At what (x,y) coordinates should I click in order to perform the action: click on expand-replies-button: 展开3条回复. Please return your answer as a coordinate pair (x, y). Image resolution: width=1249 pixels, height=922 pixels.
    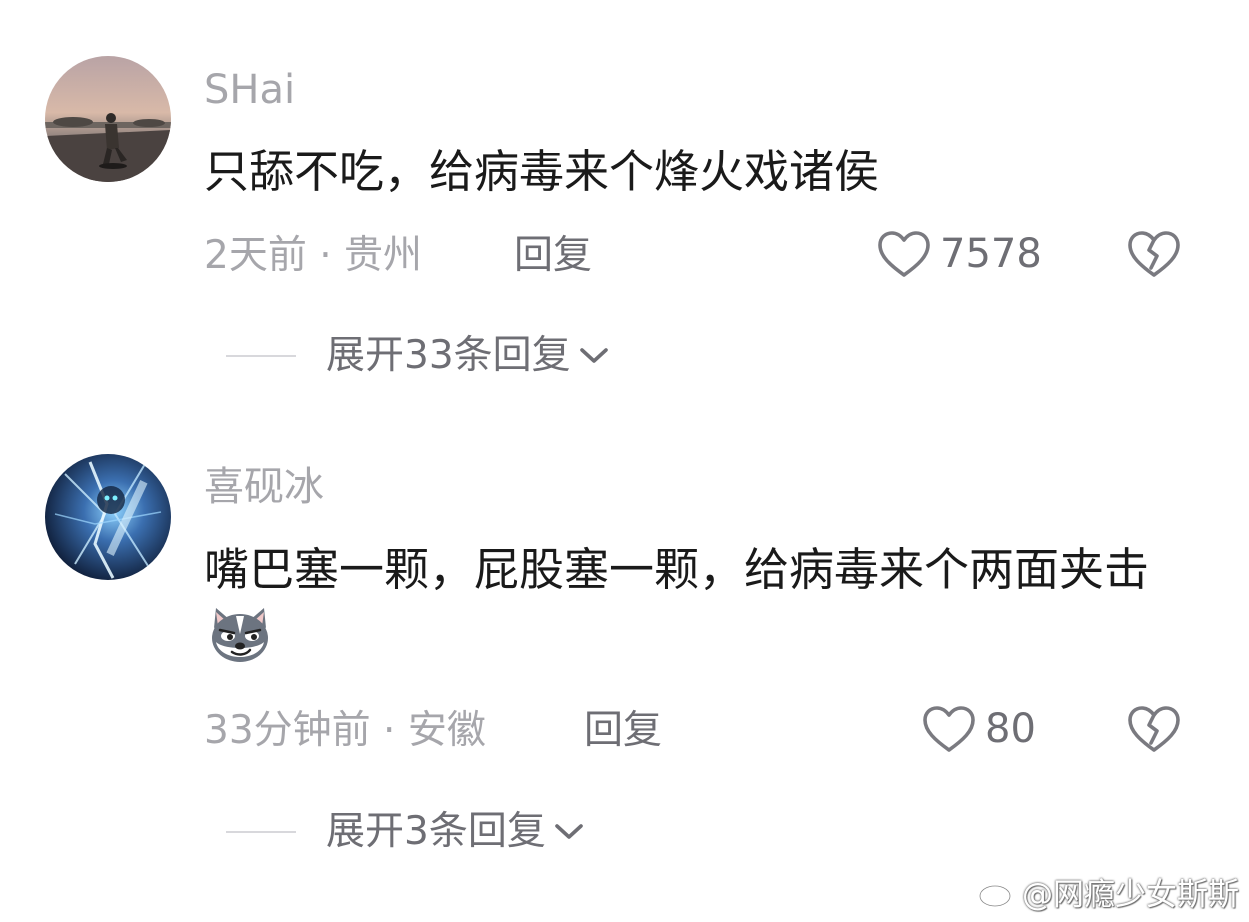
    Looking at the image, I should click on (406, 831).